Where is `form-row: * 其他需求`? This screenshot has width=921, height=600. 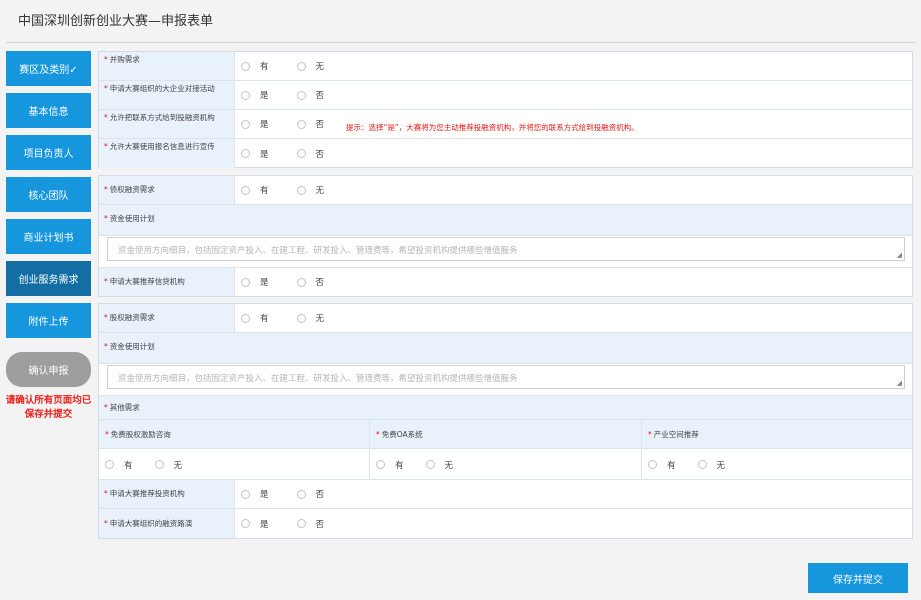
form-row: * 其他需求 is located at coordinates (505, 407).